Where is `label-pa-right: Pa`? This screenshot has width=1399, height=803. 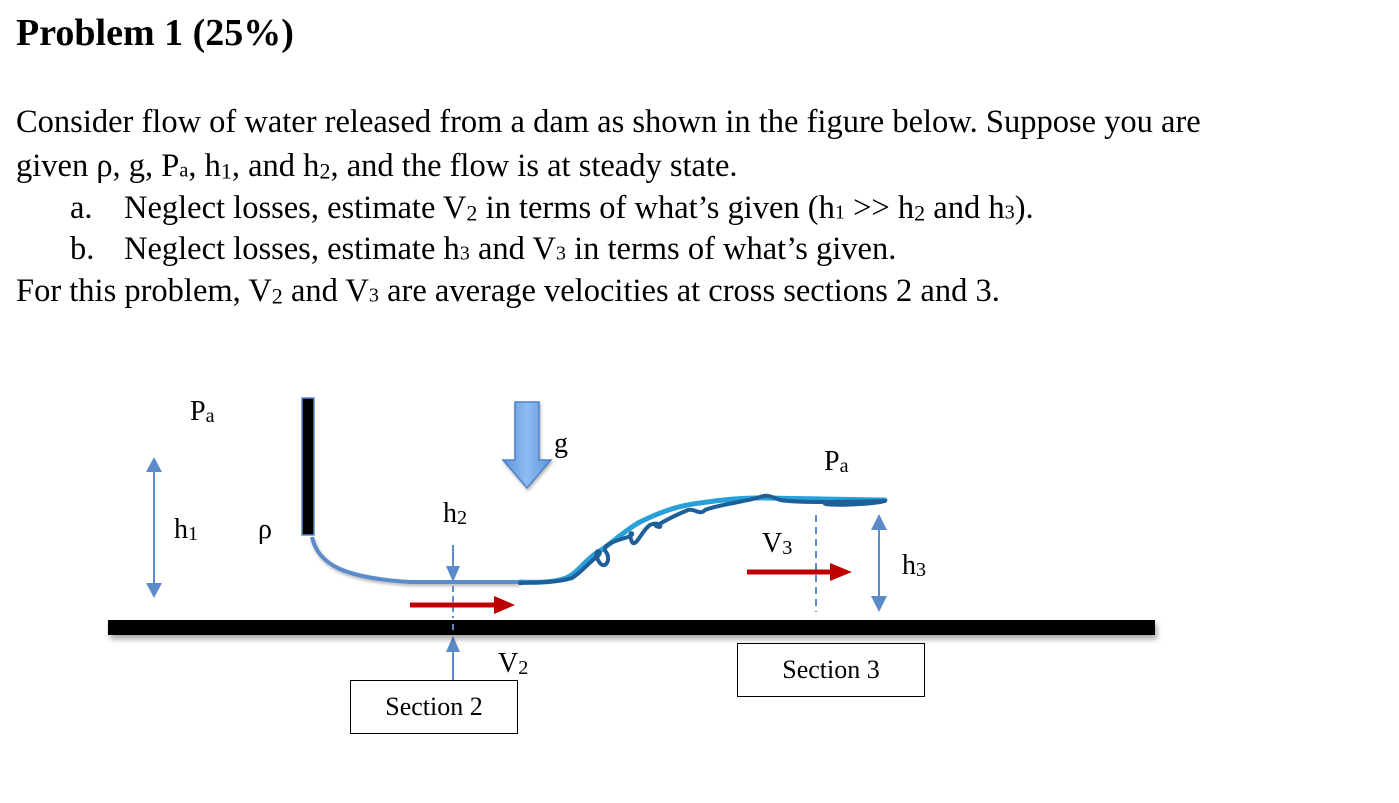
label-pa-right: Pa is located at coordinates (836, 462).